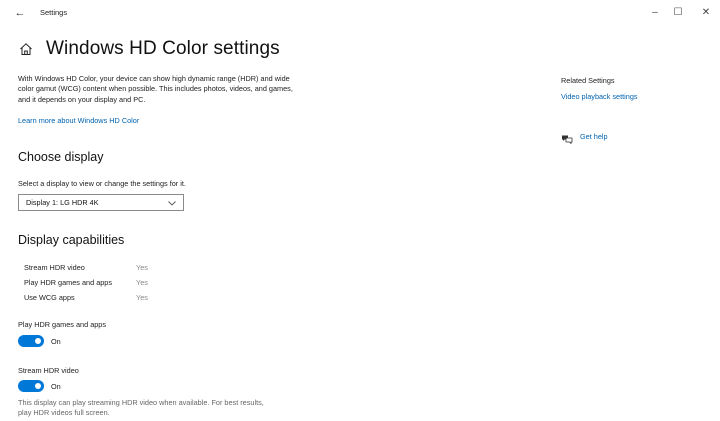 The height and width of the screenshot is (421, 720). What do you see at coordinates (61, 157) in the screenshot?
I see `choose-display-heading: Choose display` at bounding box center [61, 157].